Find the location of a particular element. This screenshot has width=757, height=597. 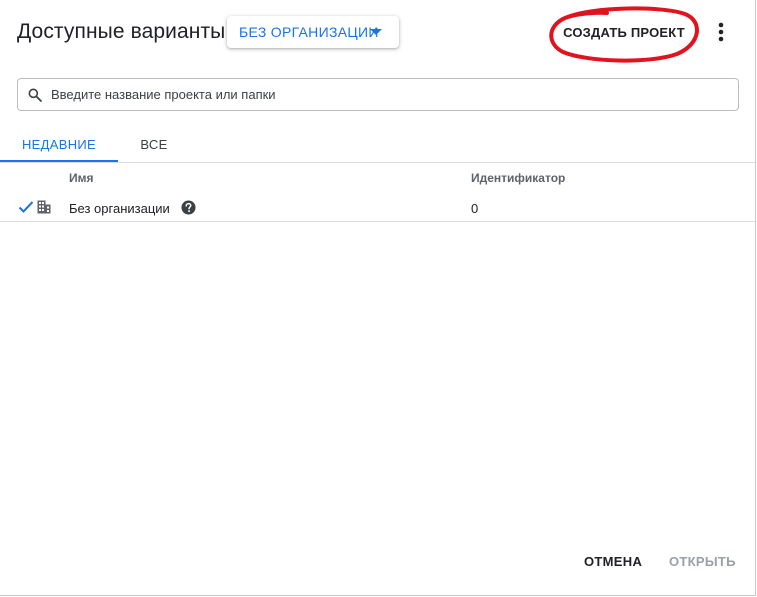

column-header-id: Идентификатор is located at coordinates (518, 178).